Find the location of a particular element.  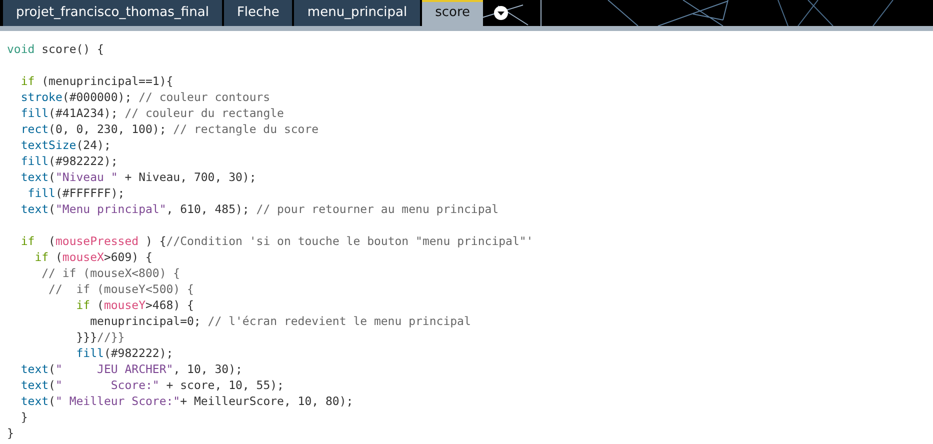

code-line: }}}//}} is located at coordinates (100, 337).